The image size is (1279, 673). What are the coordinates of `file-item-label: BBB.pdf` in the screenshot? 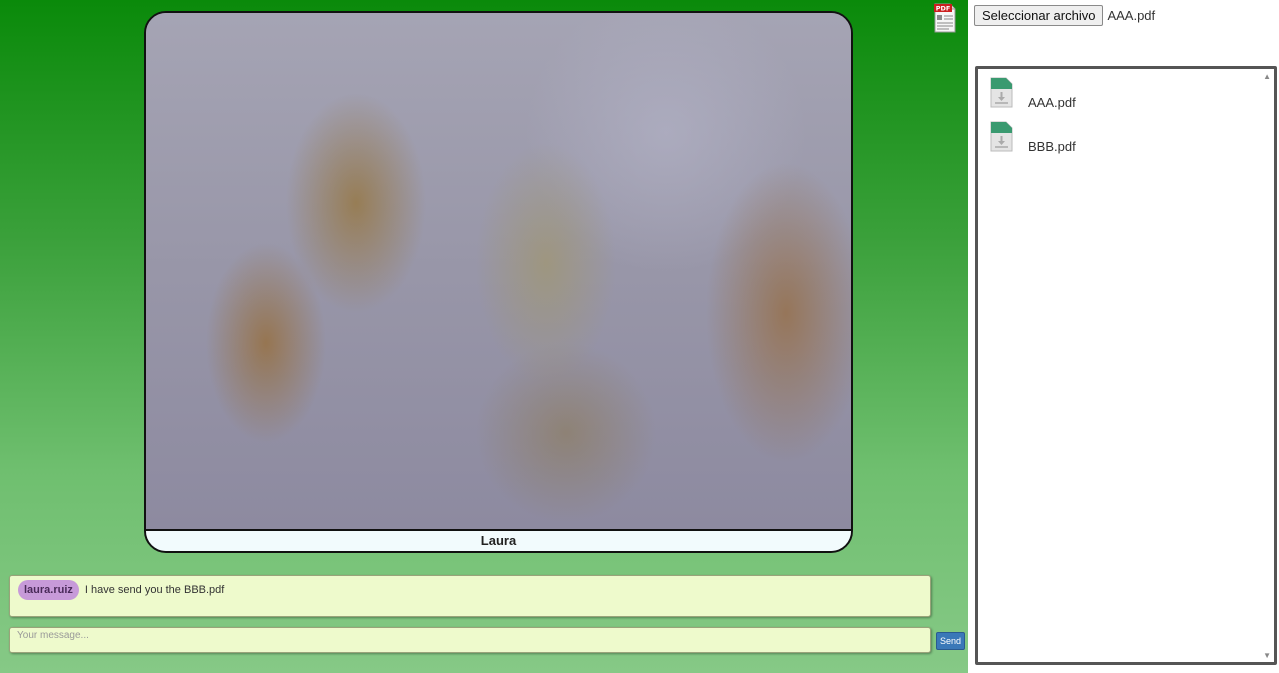 It's located at (1052, 146).